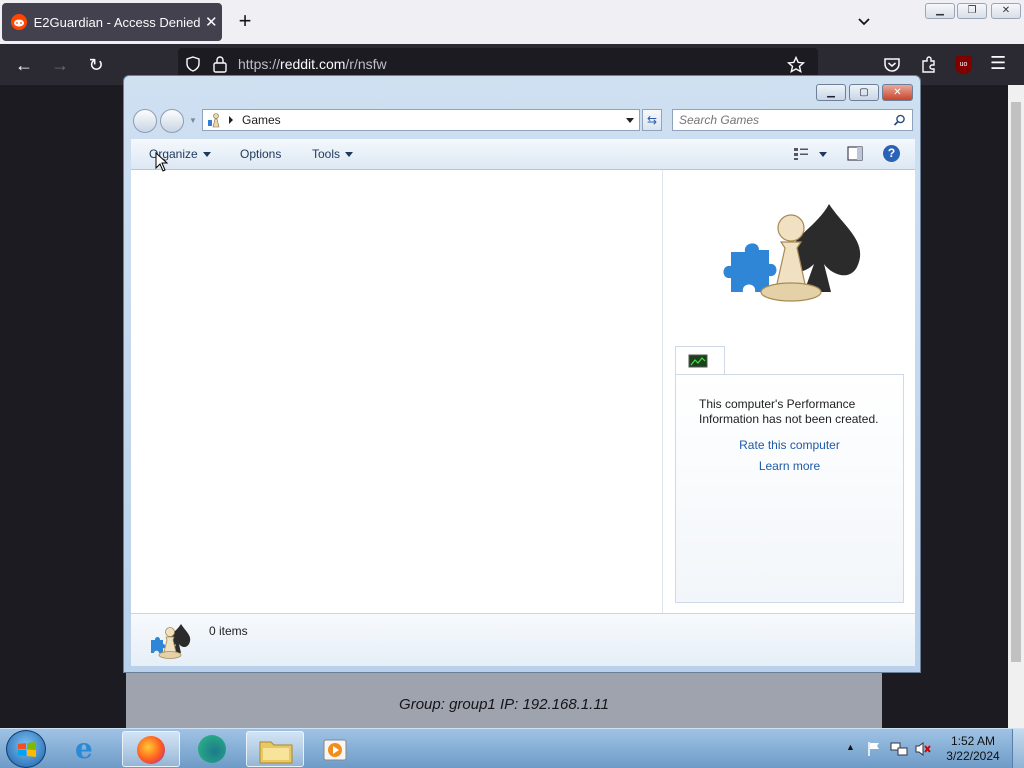 The height and width of the screenshot is (768, 1024). I want to click on lock-icon, so click(220, 64).